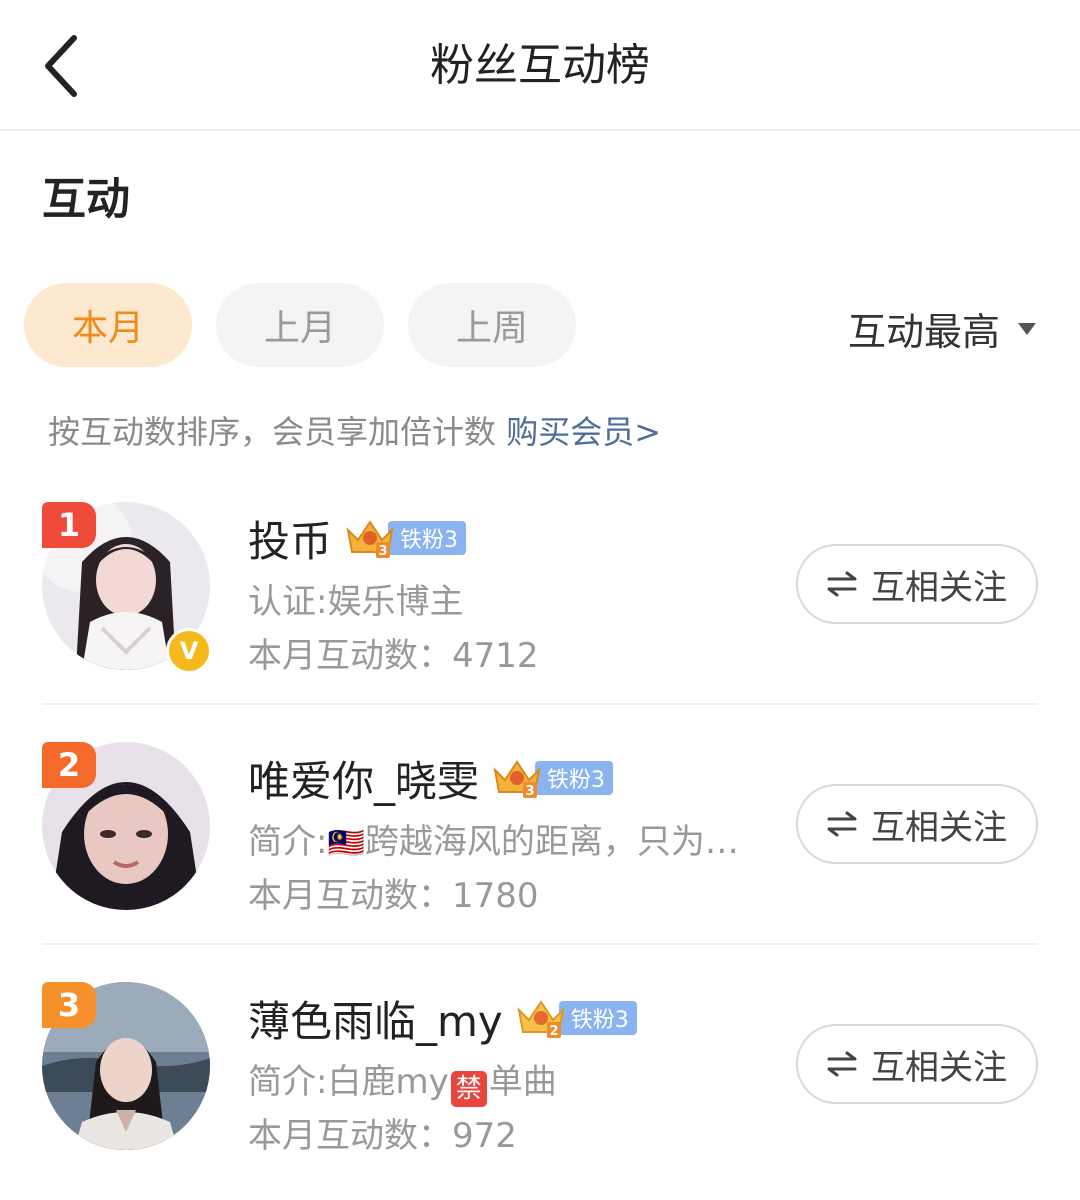 Image resolution: width=1080 pixels, height=1200 pixels. Describe the element at coordinates (108, 325) in the screenshot. I see `tab-this-month: 本月` at that location.